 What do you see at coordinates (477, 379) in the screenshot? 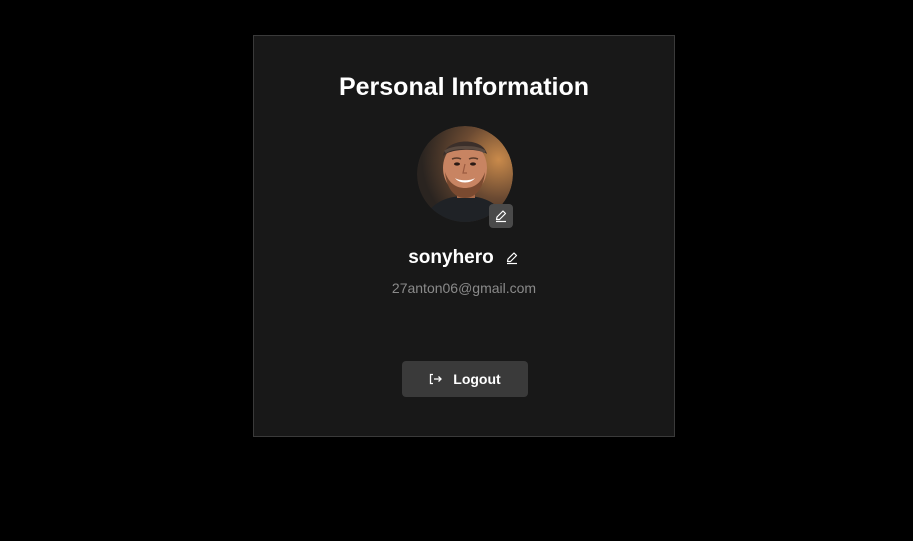
I see `logout-label: Logout` at bounding box center [477, 379].